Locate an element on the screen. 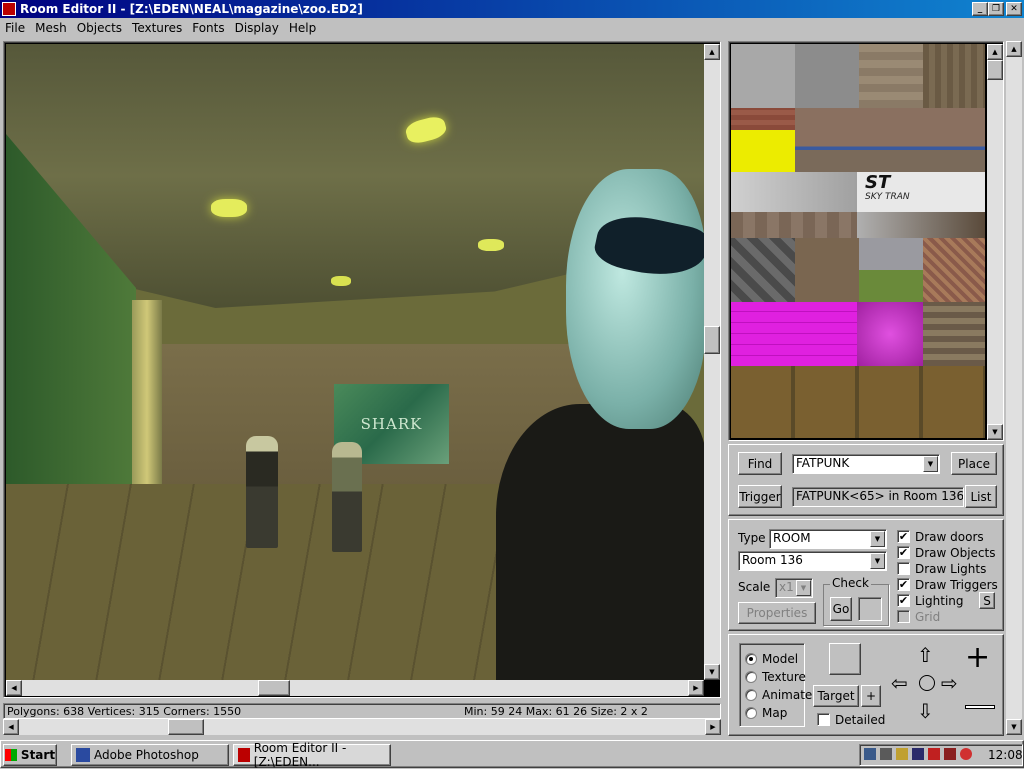 Image resolution: width=1024 pixels, height=769 pixels. lighting-s-button: S is located at coordinates (987, 600).